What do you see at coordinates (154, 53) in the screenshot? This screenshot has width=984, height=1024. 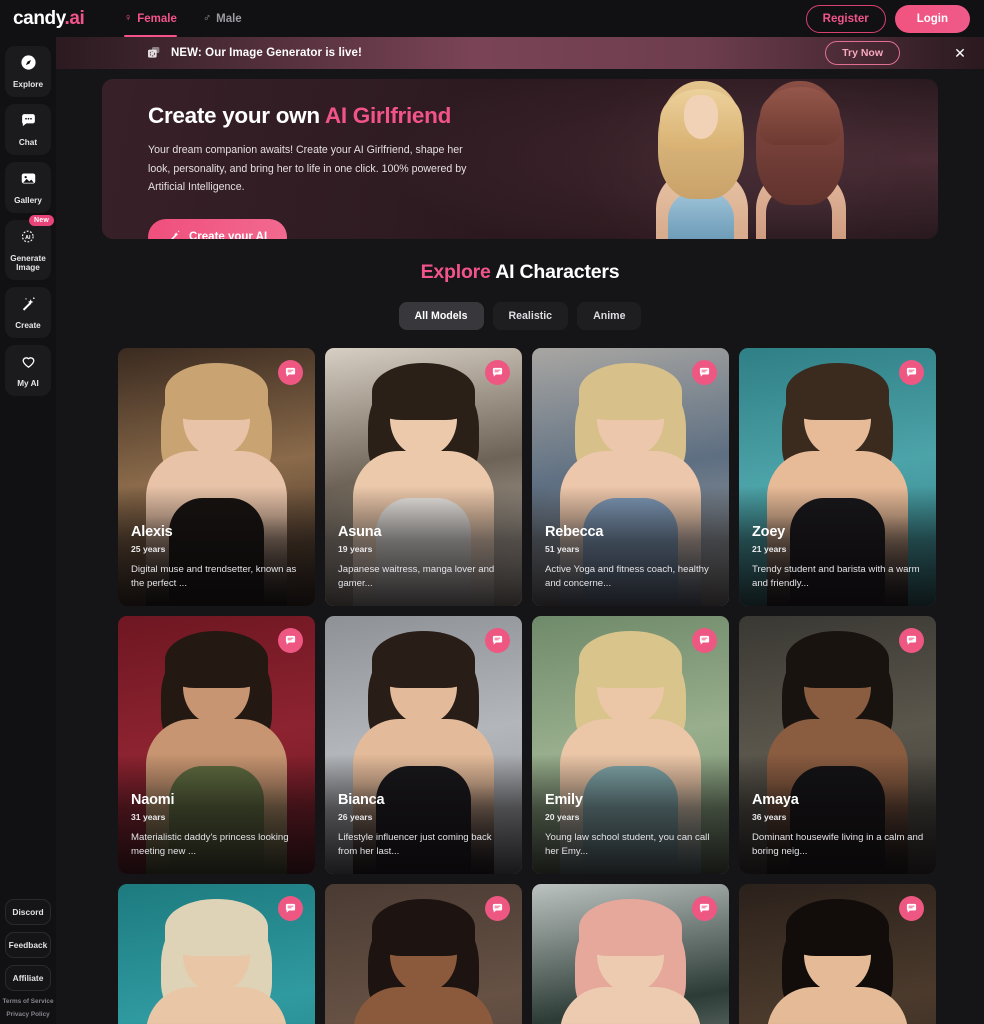 I see `image-generator-icon` at bounding box center [154, 53].